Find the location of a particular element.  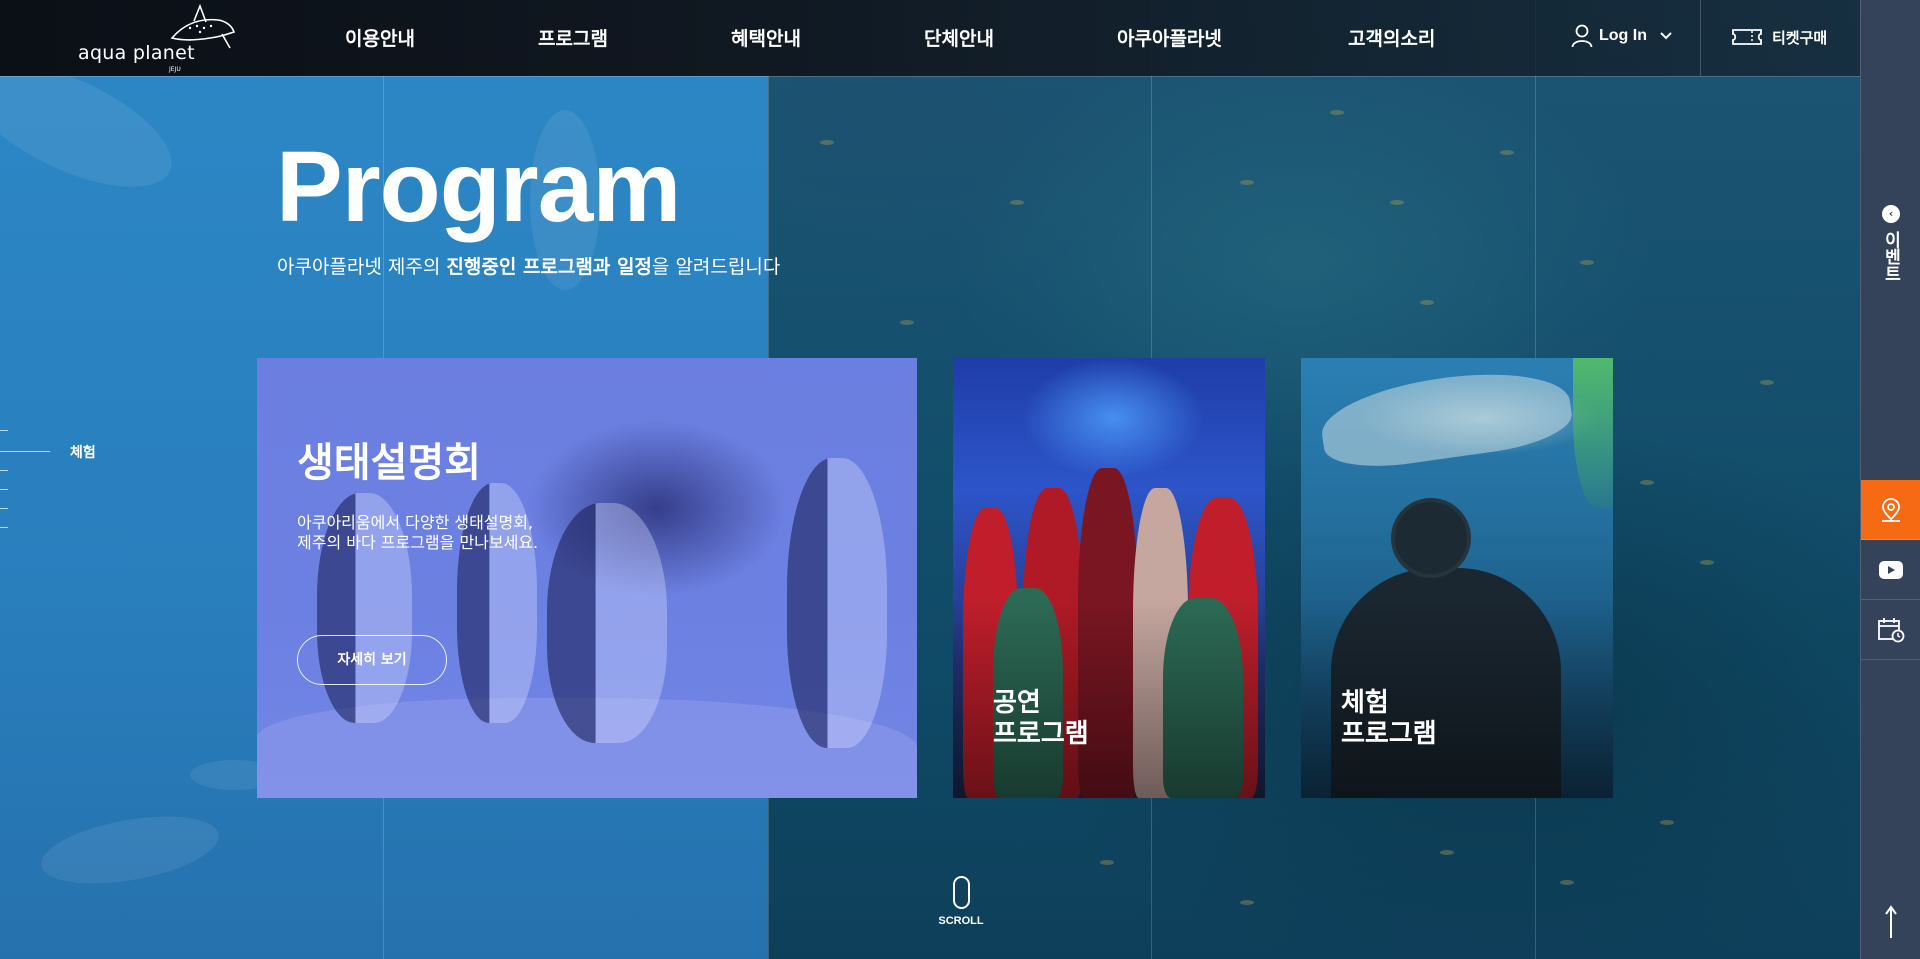

aqua-planet-logo: aqua planet JEJU is located at coordinates (157, 38).